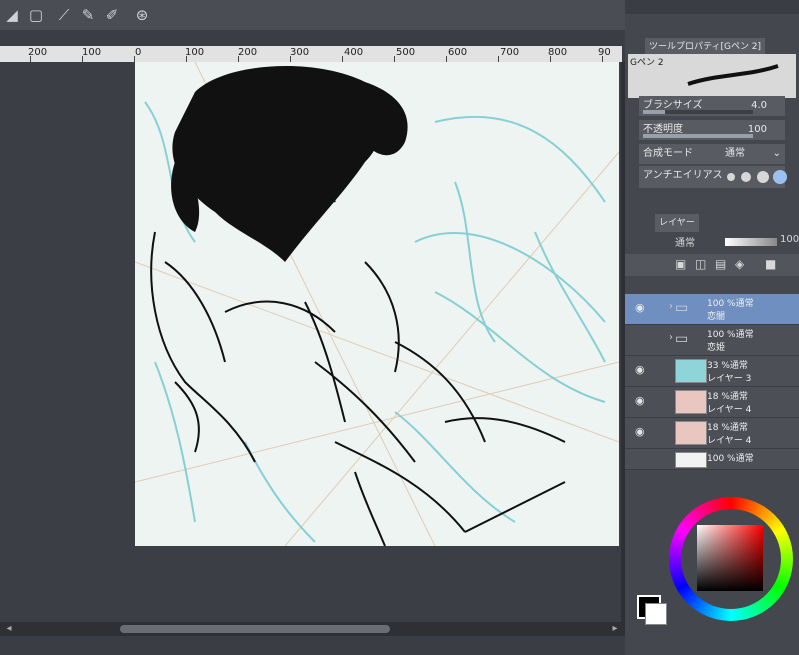  Describe the element at coordinates (763, 177) in the screenshot. I see `antialias-mid-icon` at that location.